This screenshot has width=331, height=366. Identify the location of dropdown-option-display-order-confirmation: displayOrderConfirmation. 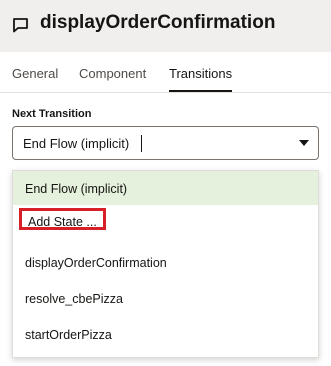
(165, 262).